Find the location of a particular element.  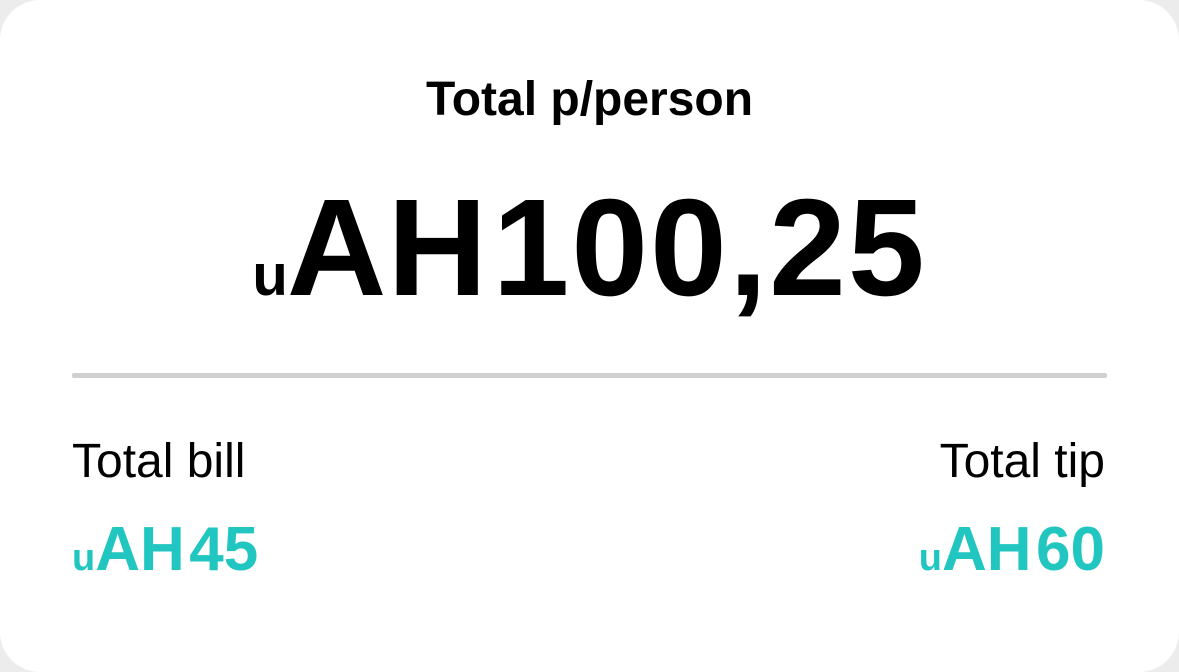

total-bill-value: uAH 45 is located at coordinates (165, 558).